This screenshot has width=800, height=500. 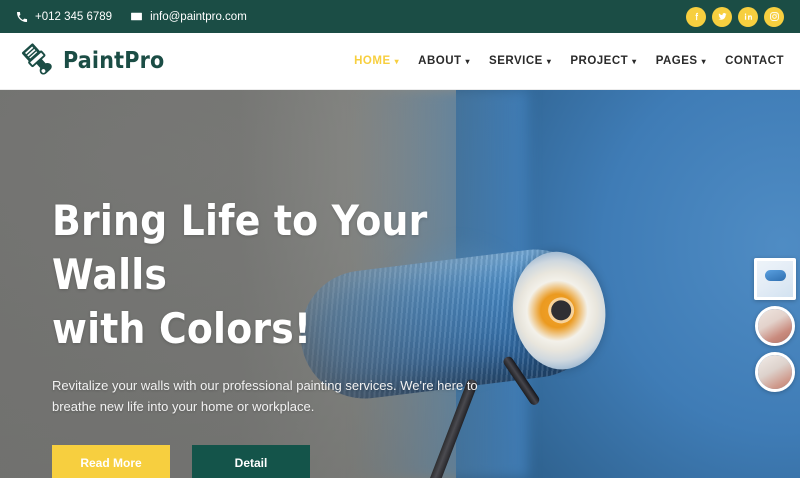 What do you see at coordinates (400, 489) in the screenshot?
I see `page-bottom-spacer` at bounding box center [400, 489].